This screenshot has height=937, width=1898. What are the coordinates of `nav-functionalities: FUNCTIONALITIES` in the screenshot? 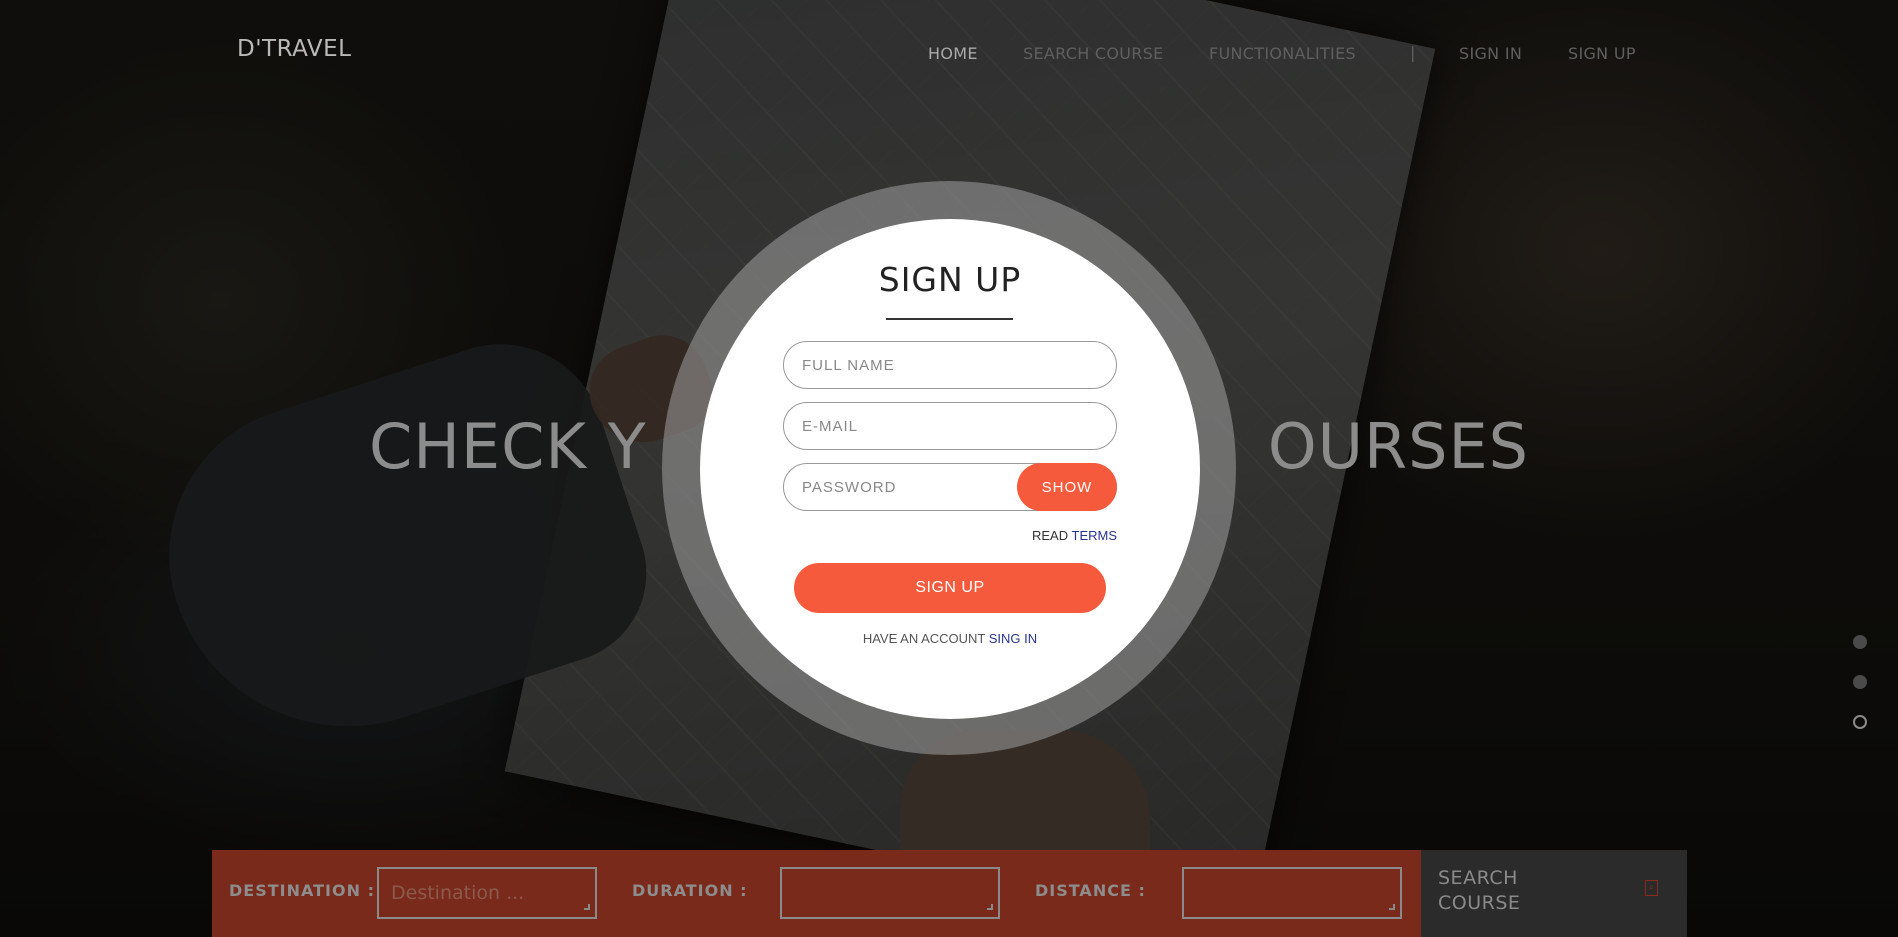 It's located at (1282, 53).